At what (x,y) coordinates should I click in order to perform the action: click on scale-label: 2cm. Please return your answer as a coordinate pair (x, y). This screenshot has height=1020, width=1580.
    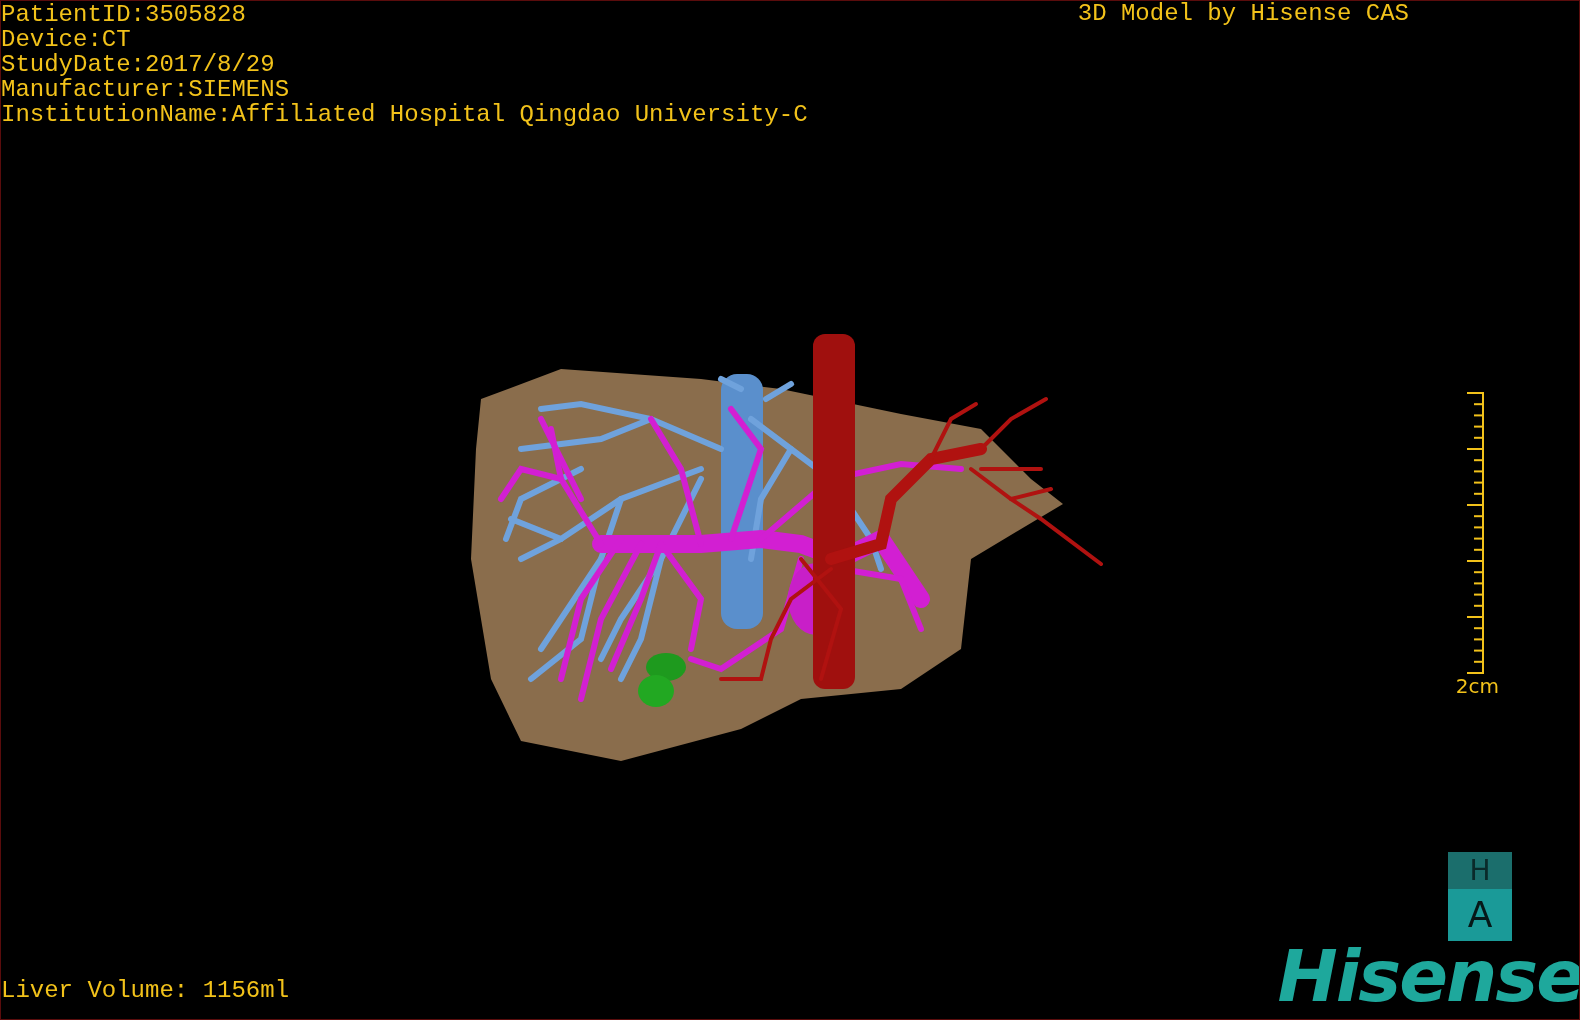
    Looking at the image, I should click on (1477, 686).